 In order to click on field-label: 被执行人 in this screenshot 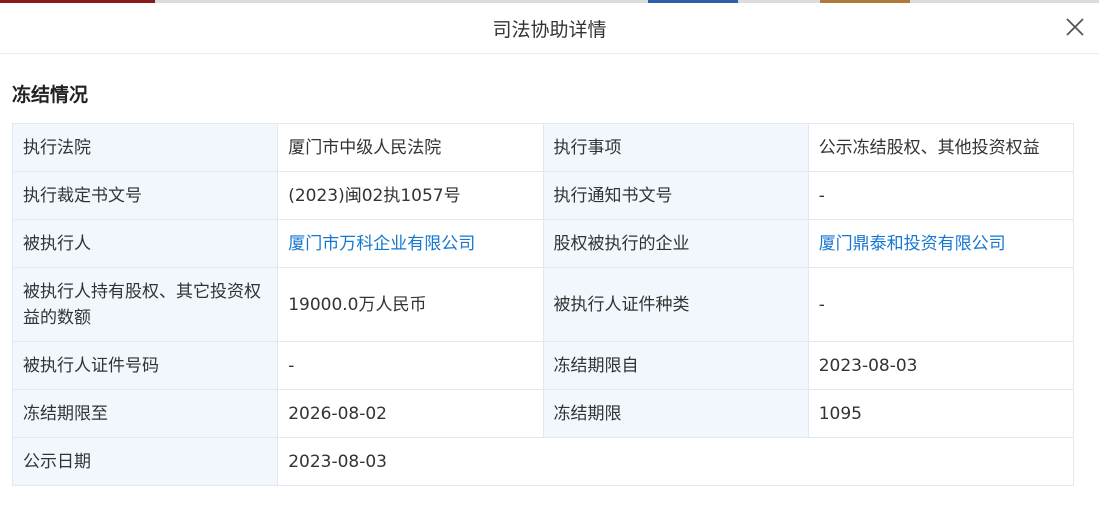, I will do `click(145, 243)`.